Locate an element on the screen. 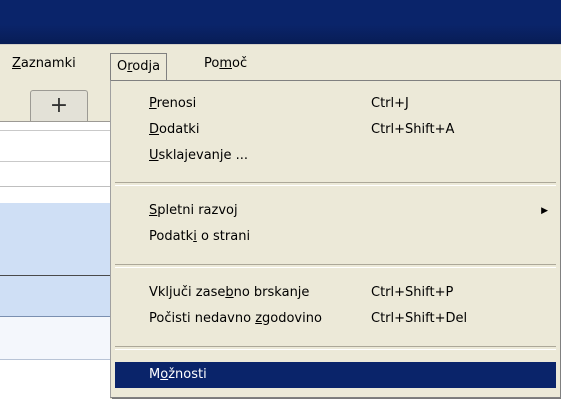 The image size is (561, 399). shortcut-label: Ctrl+Shift+Del is located at coordinates (419, 318).